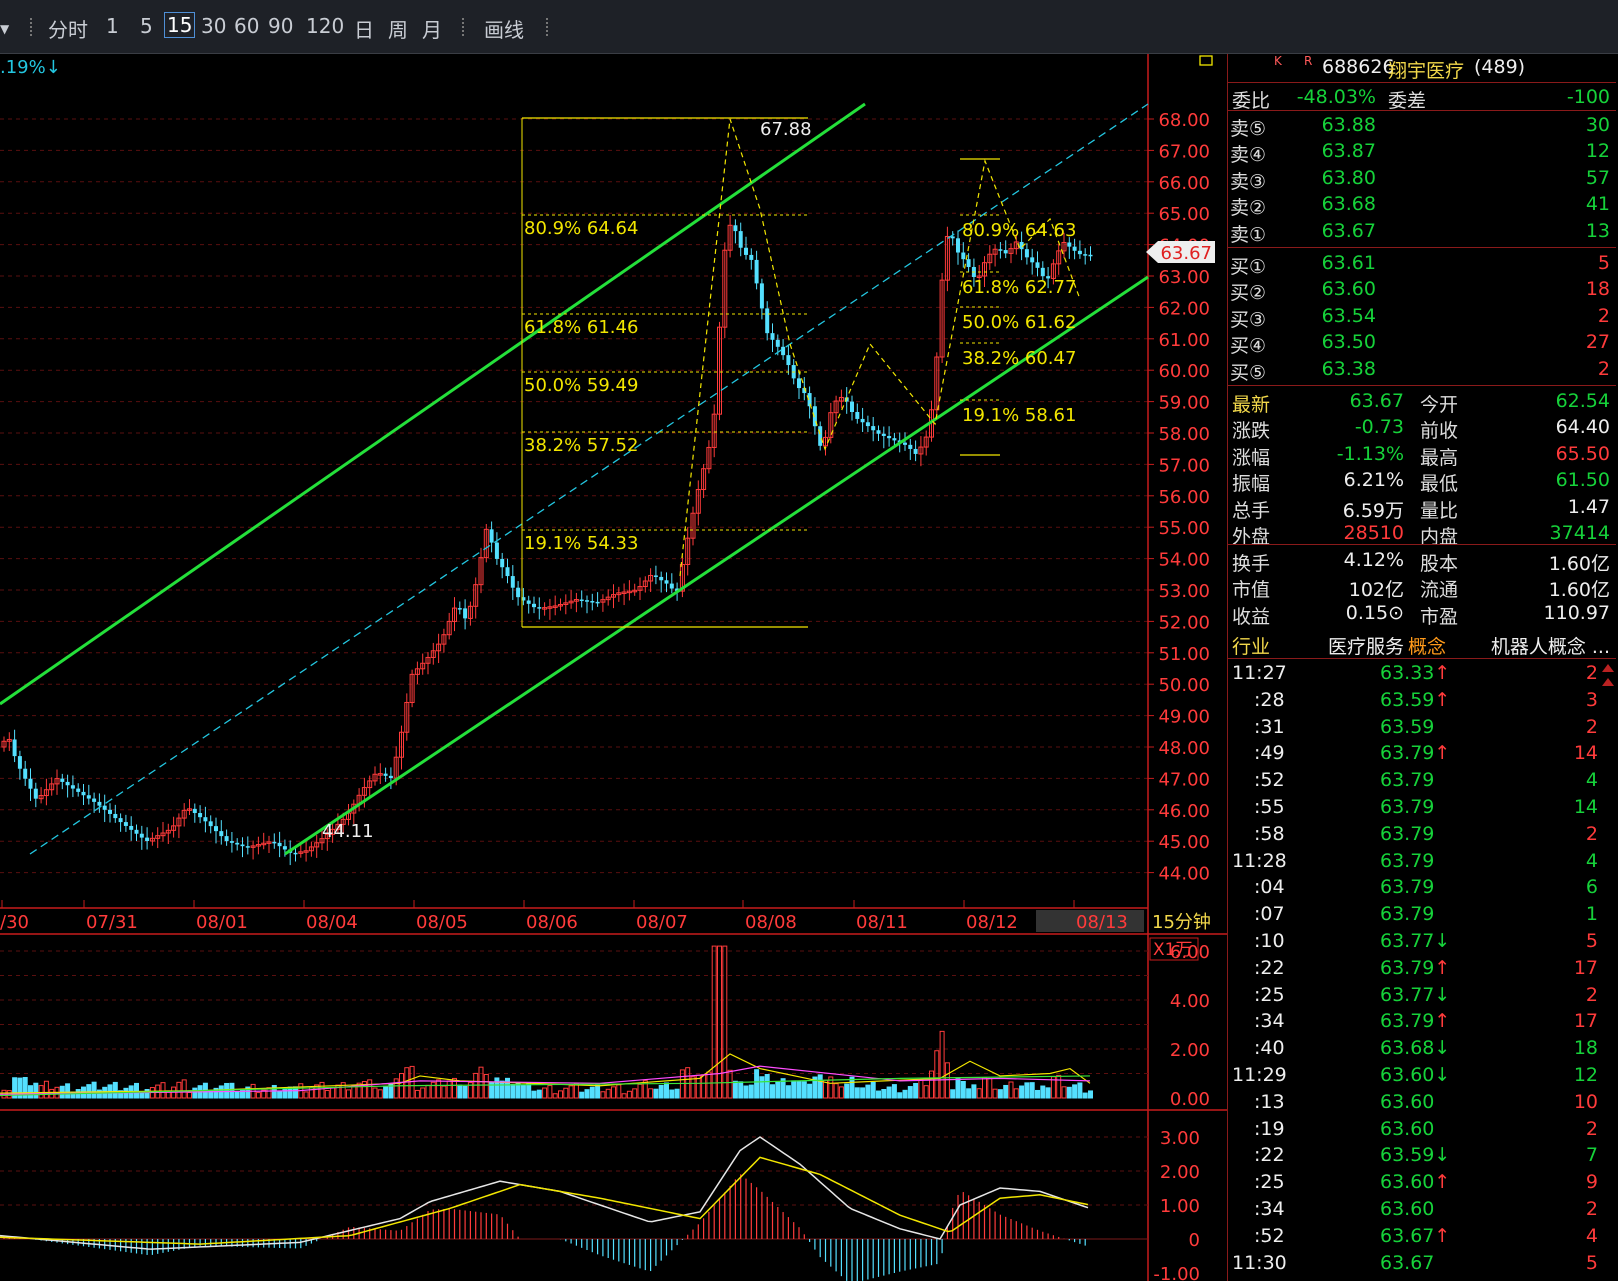 The image size is (1618, 1281). What do you see at coordinates (1184, 622) in the screenshot?
I see `price-axis-label: 52.00` at bounding box center [1184, 622].